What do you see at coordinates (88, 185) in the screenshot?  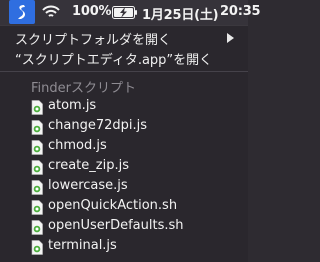 I see `script-item-label: lowercase.js` at bounding box center [88, 185].